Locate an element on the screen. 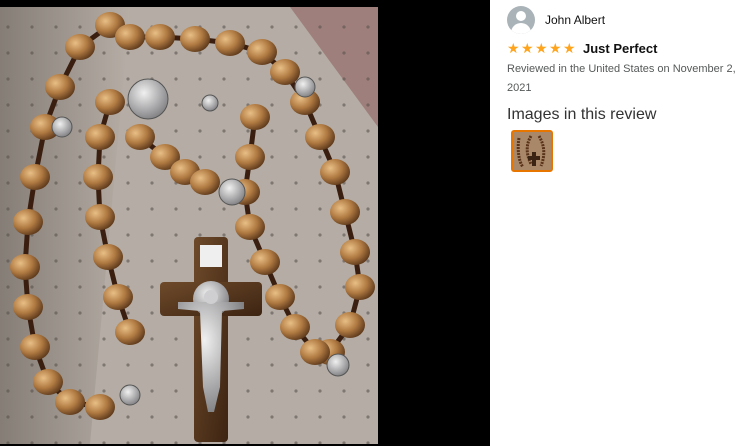 The image size is (747, 446). reviewer-profile: John Albert is located at coordinates (556, 20).